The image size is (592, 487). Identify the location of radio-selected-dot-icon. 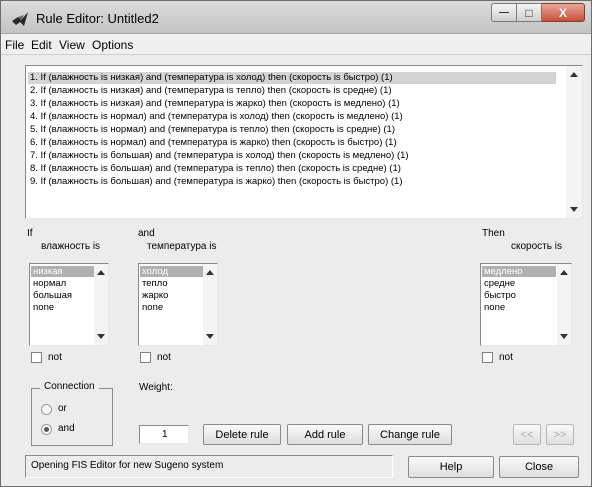
(46, 429).